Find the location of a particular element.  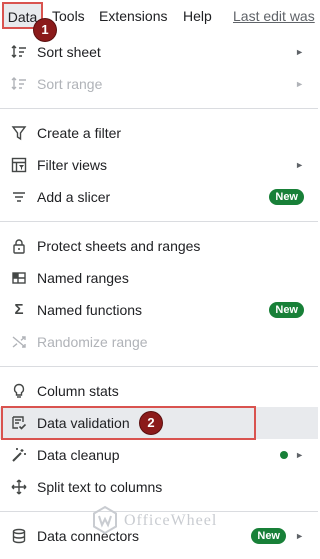

menu-item-data-cleanup: Data cleanup ► is located at coordinates (159, 455).